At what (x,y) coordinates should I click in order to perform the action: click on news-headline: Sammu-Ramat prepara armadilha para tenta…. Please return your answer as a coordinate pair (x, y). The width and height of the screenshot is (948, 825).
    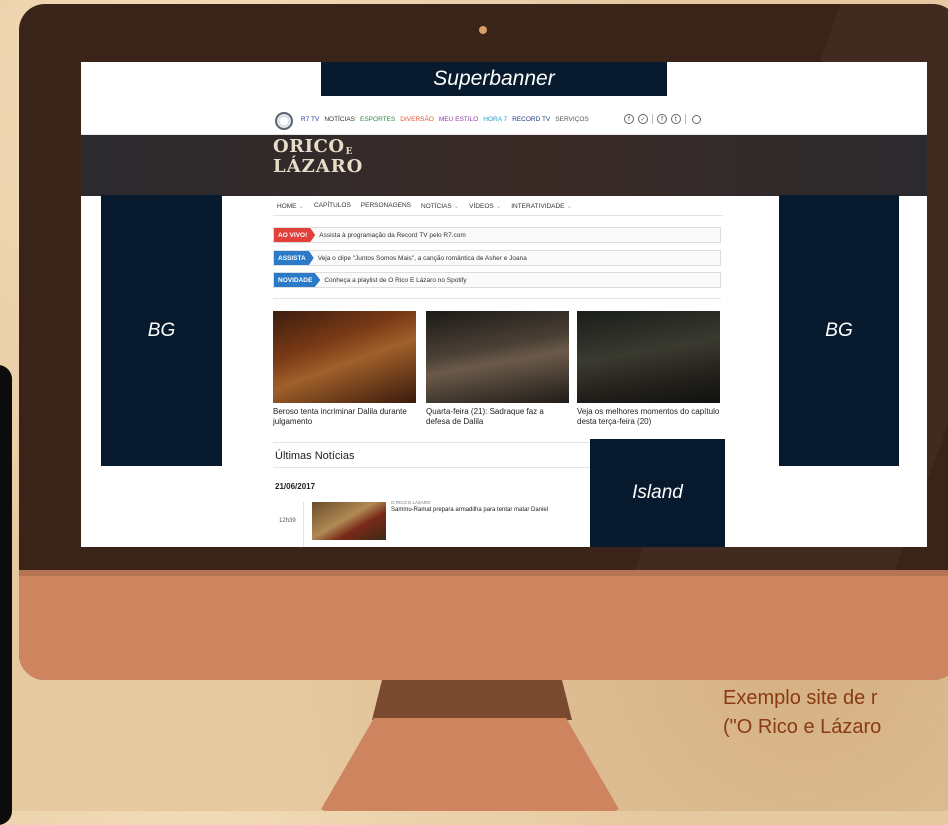
    Looking at the image, I should click on (469, 510).